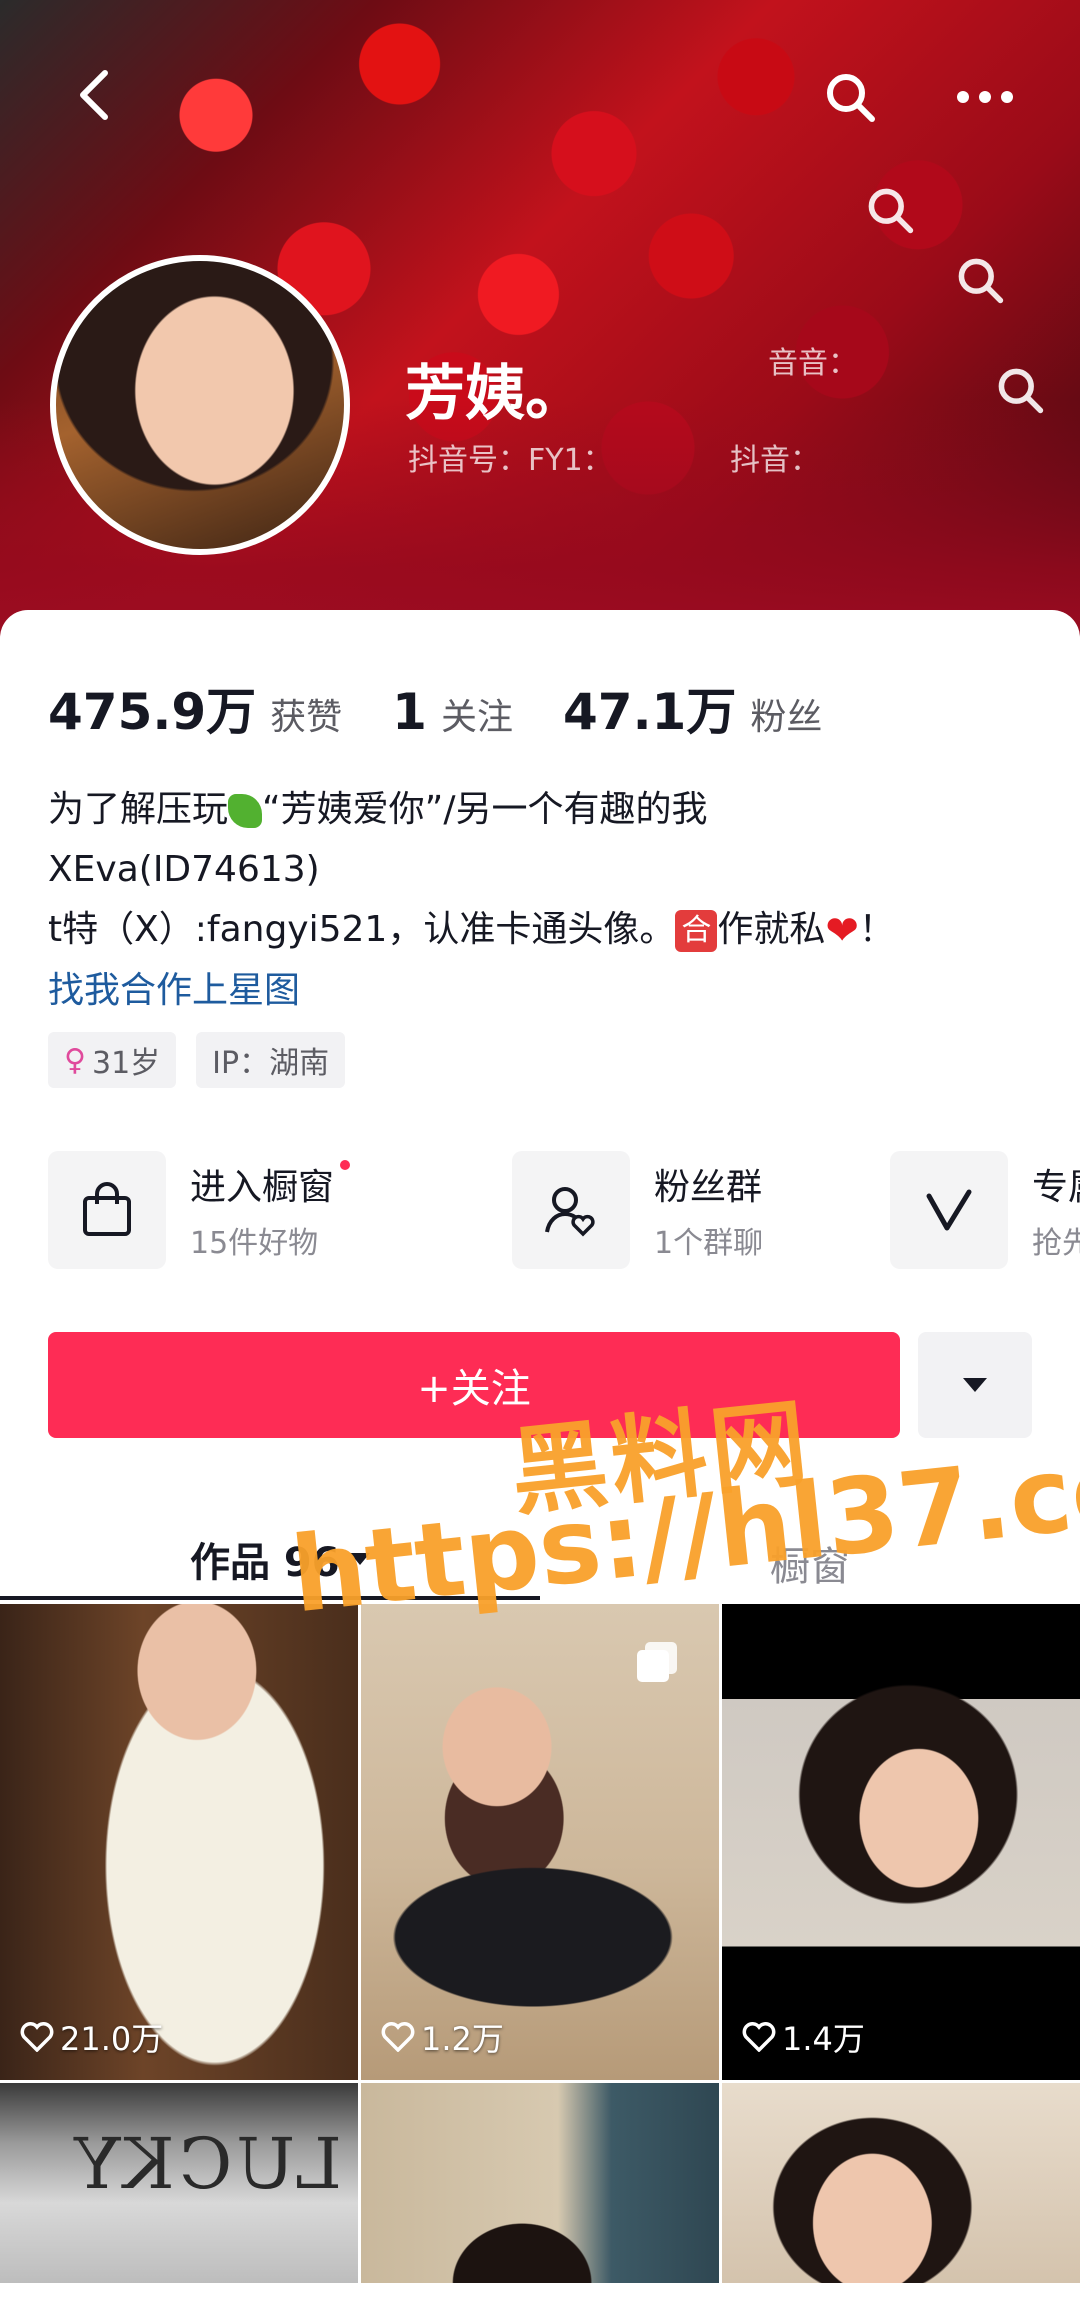 This screenshot has width=1080, height=2314. Describe the element at coordinates (206, 2164) in the screenshot. I see `lucky-sign: LUCKY` at that location.